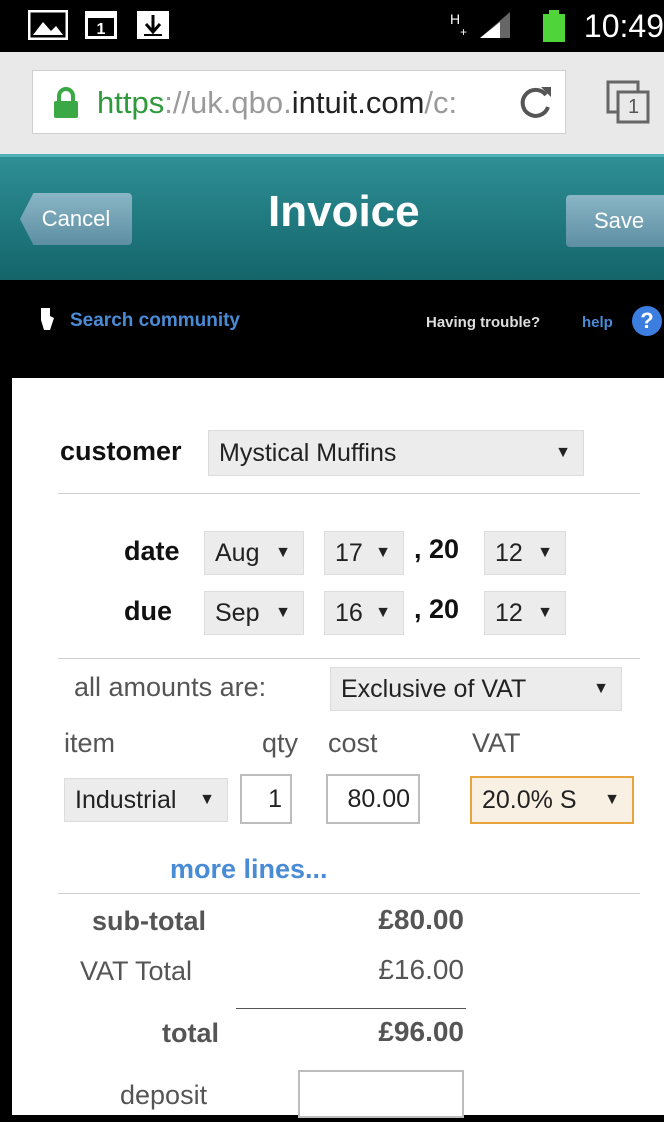 The image size is (664, 1122). Describe the element at coordinates (148, 611) in the screenshot. I see `due-label: due` at that location.